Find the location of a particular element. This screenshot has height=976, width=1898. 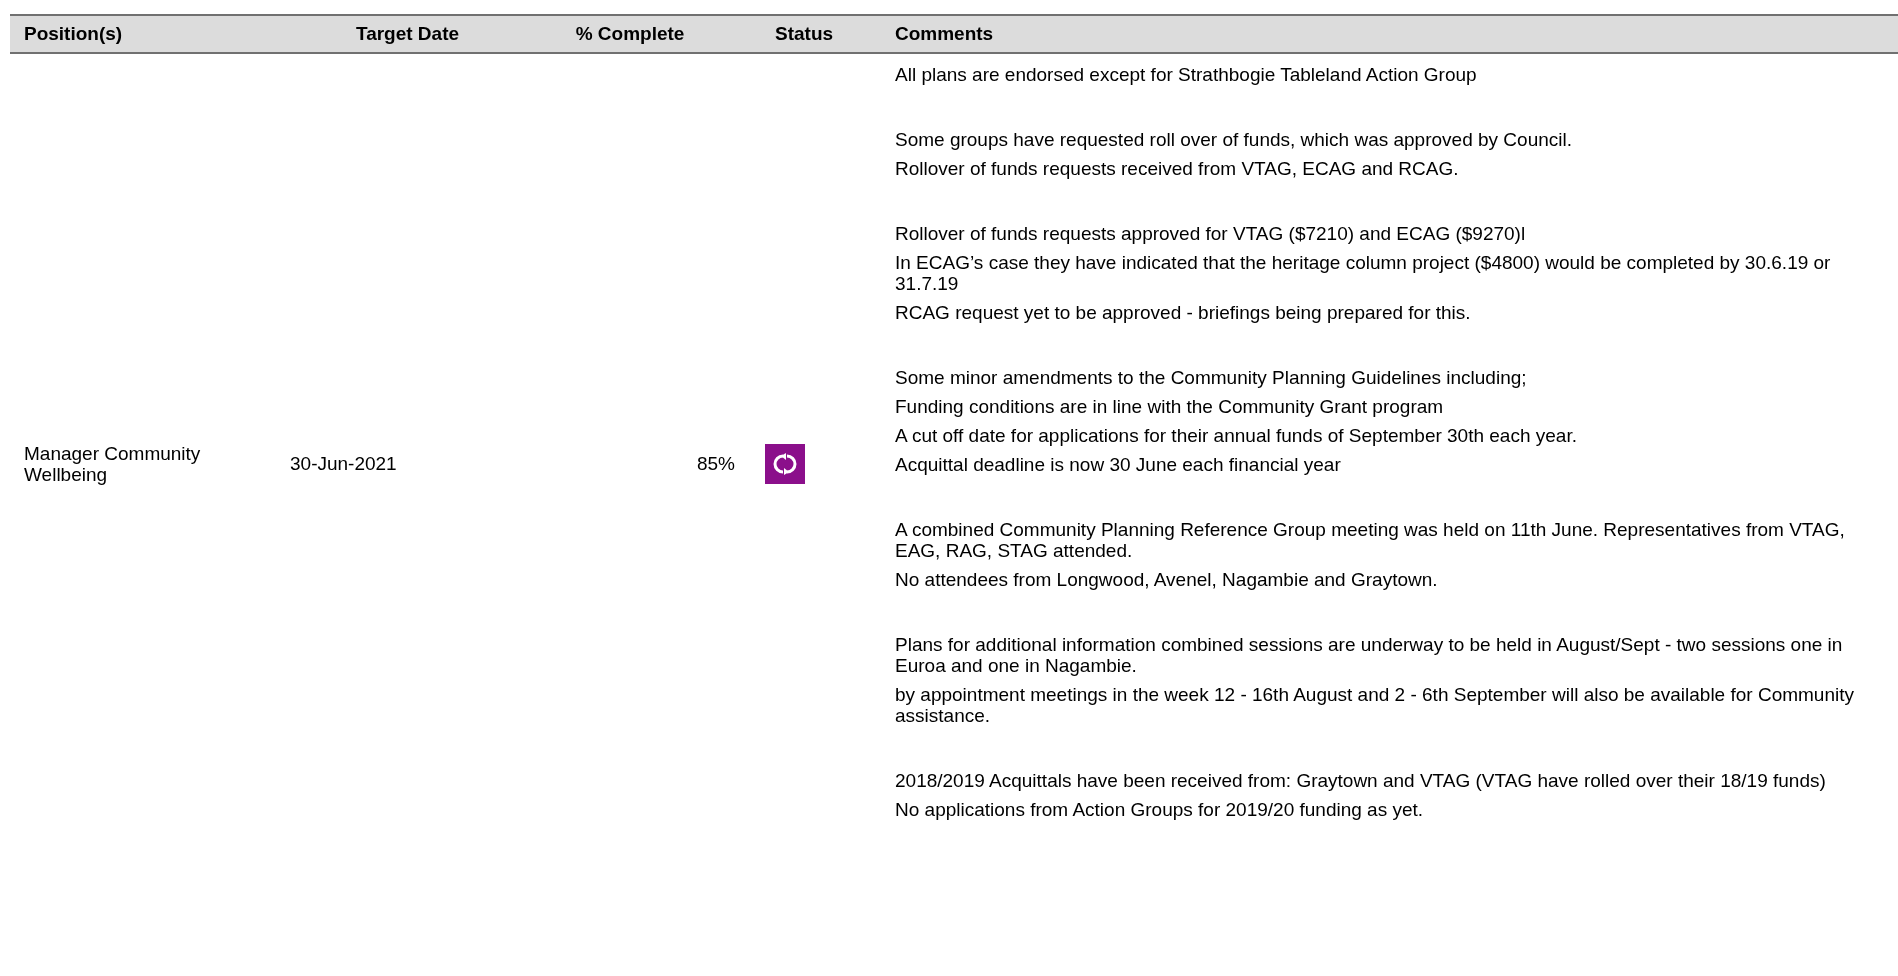

comment-text: by appointment meetings in the week 12 - 16th August and 2 - 6th September will also be available for Community assistance. is located at coordinates (1375, 705).